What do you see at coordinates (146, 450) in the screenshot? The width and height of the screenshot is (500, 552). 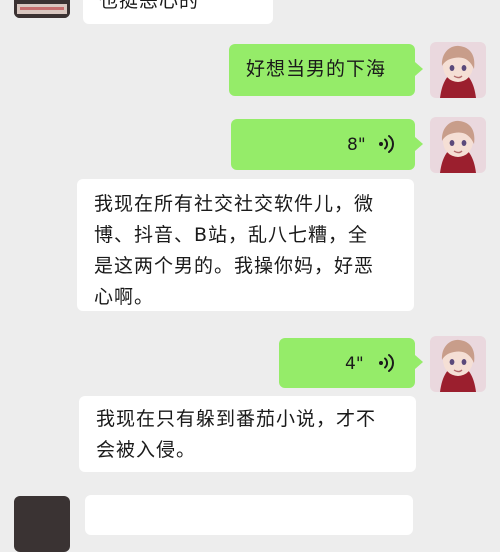 I see `message-line: 会被入侵。` at bounding box center [146, 450].